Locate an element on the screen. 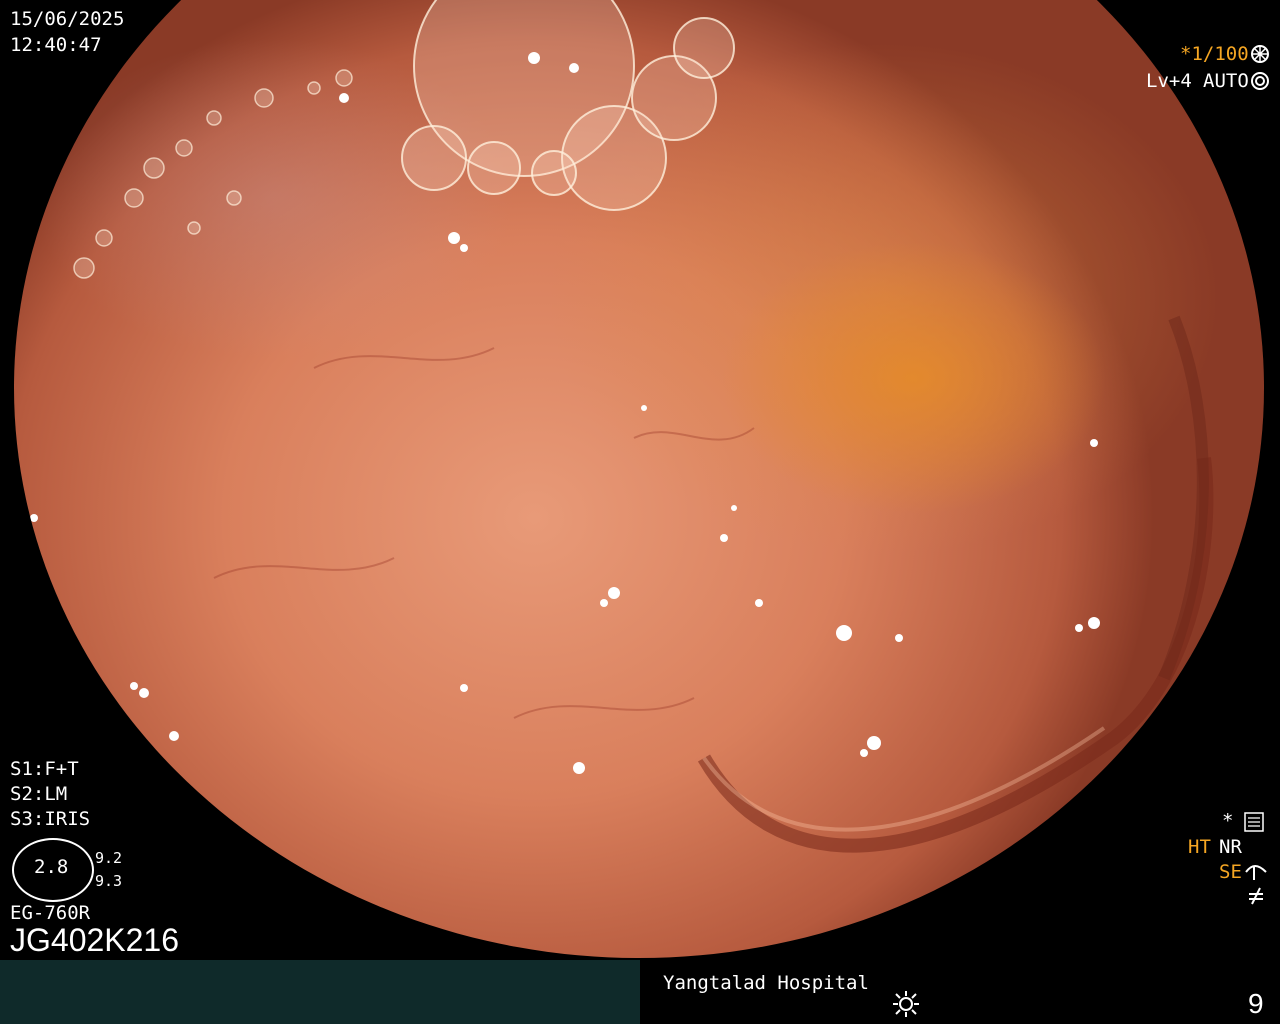  time-label: 12:40:47 is located at coordinates (56, 45).